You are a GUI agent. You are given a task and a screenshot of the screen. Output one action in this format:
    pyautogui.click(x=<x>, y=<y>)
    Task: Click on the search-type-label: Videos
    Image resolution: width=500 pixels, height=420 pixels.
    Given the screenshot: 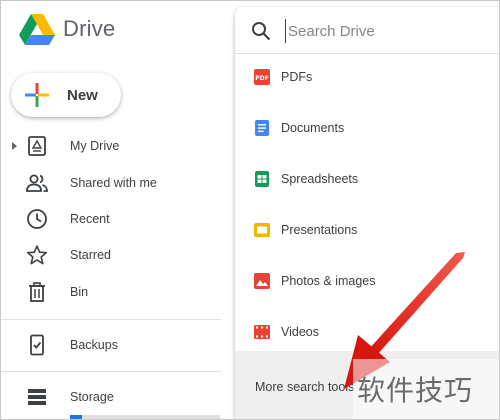 What is the action you would take?
    pyautogui.click(x=300, y=332)
    